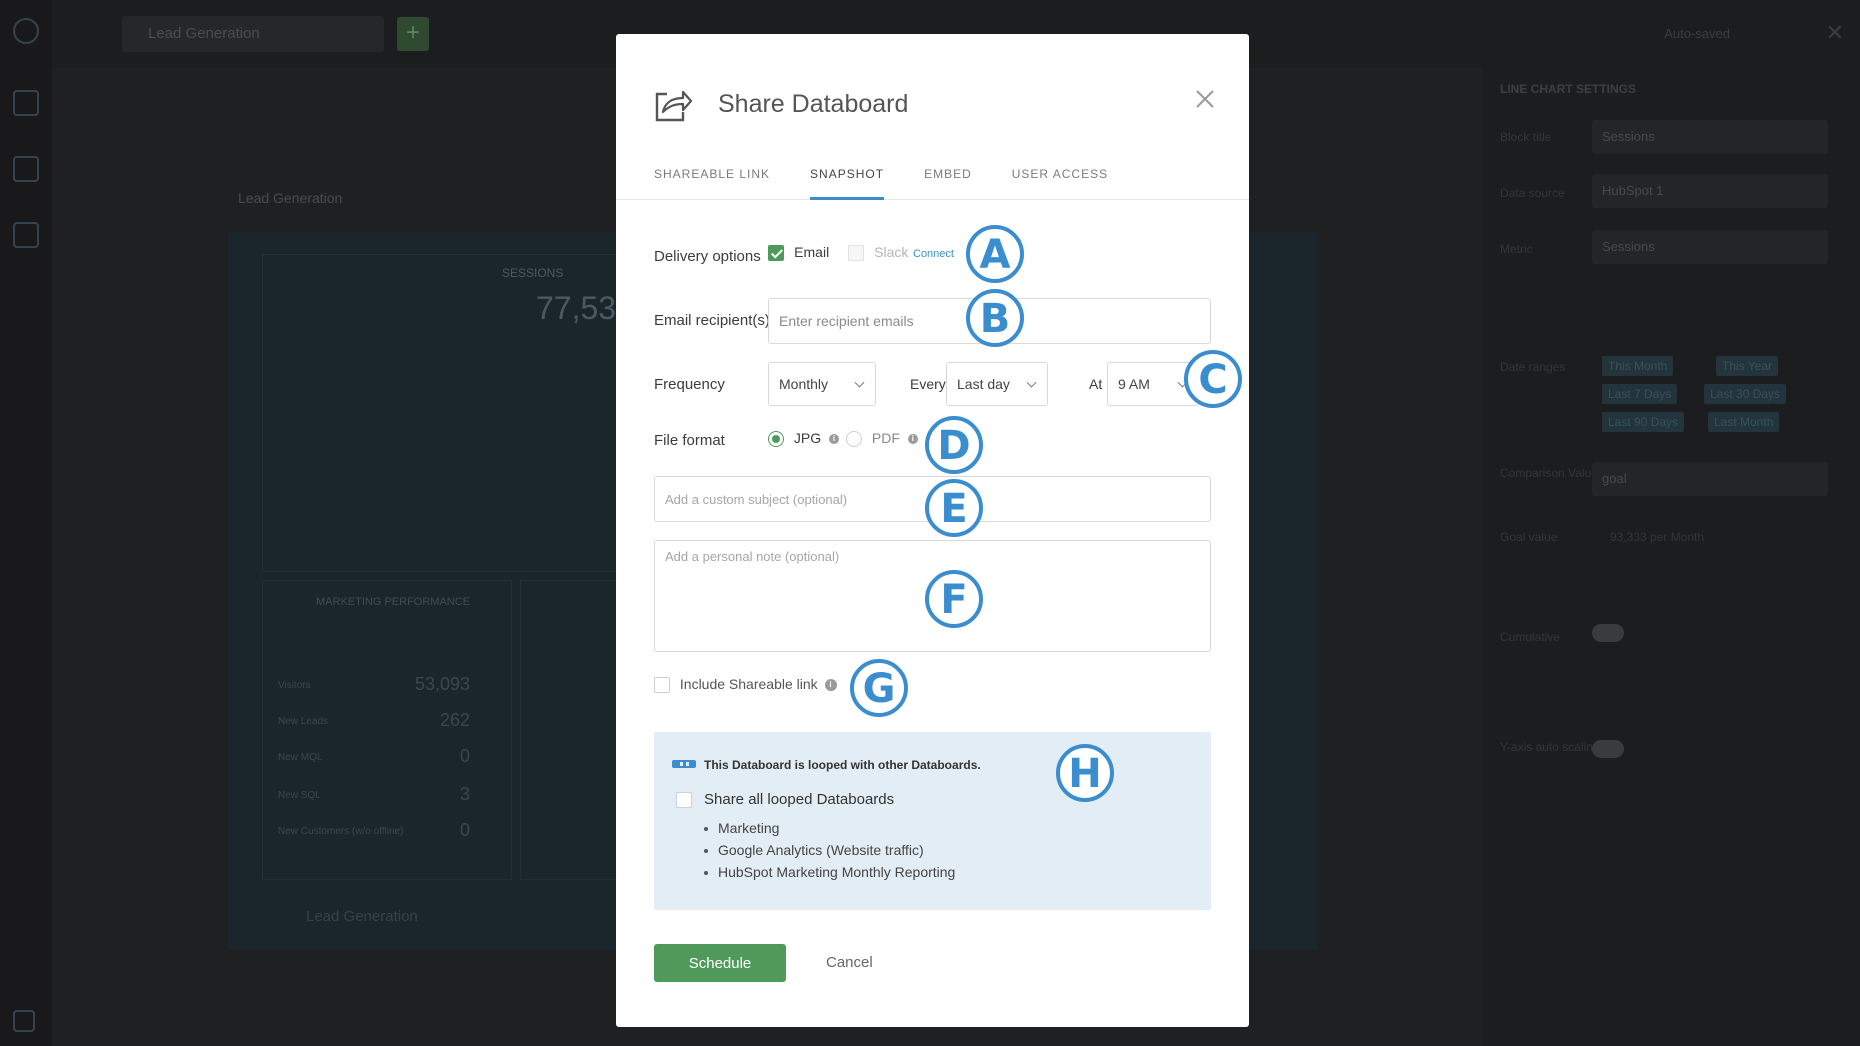 The image size is (1860, 1046). What do you see at coordinates (720, 963) in the screenshot?
I see `schedule-button: Schedule` at bounding box center [720, 963].